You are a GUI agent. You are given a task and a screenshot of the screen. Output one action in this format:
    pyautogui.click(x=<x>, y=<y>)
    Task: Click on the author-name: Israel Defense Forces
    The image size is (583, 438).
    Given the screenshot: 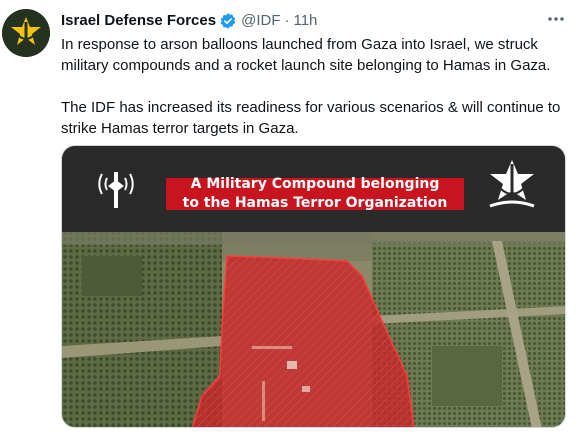 What is the action you would take?
    pyautogui.click(x=138, y=21)
    